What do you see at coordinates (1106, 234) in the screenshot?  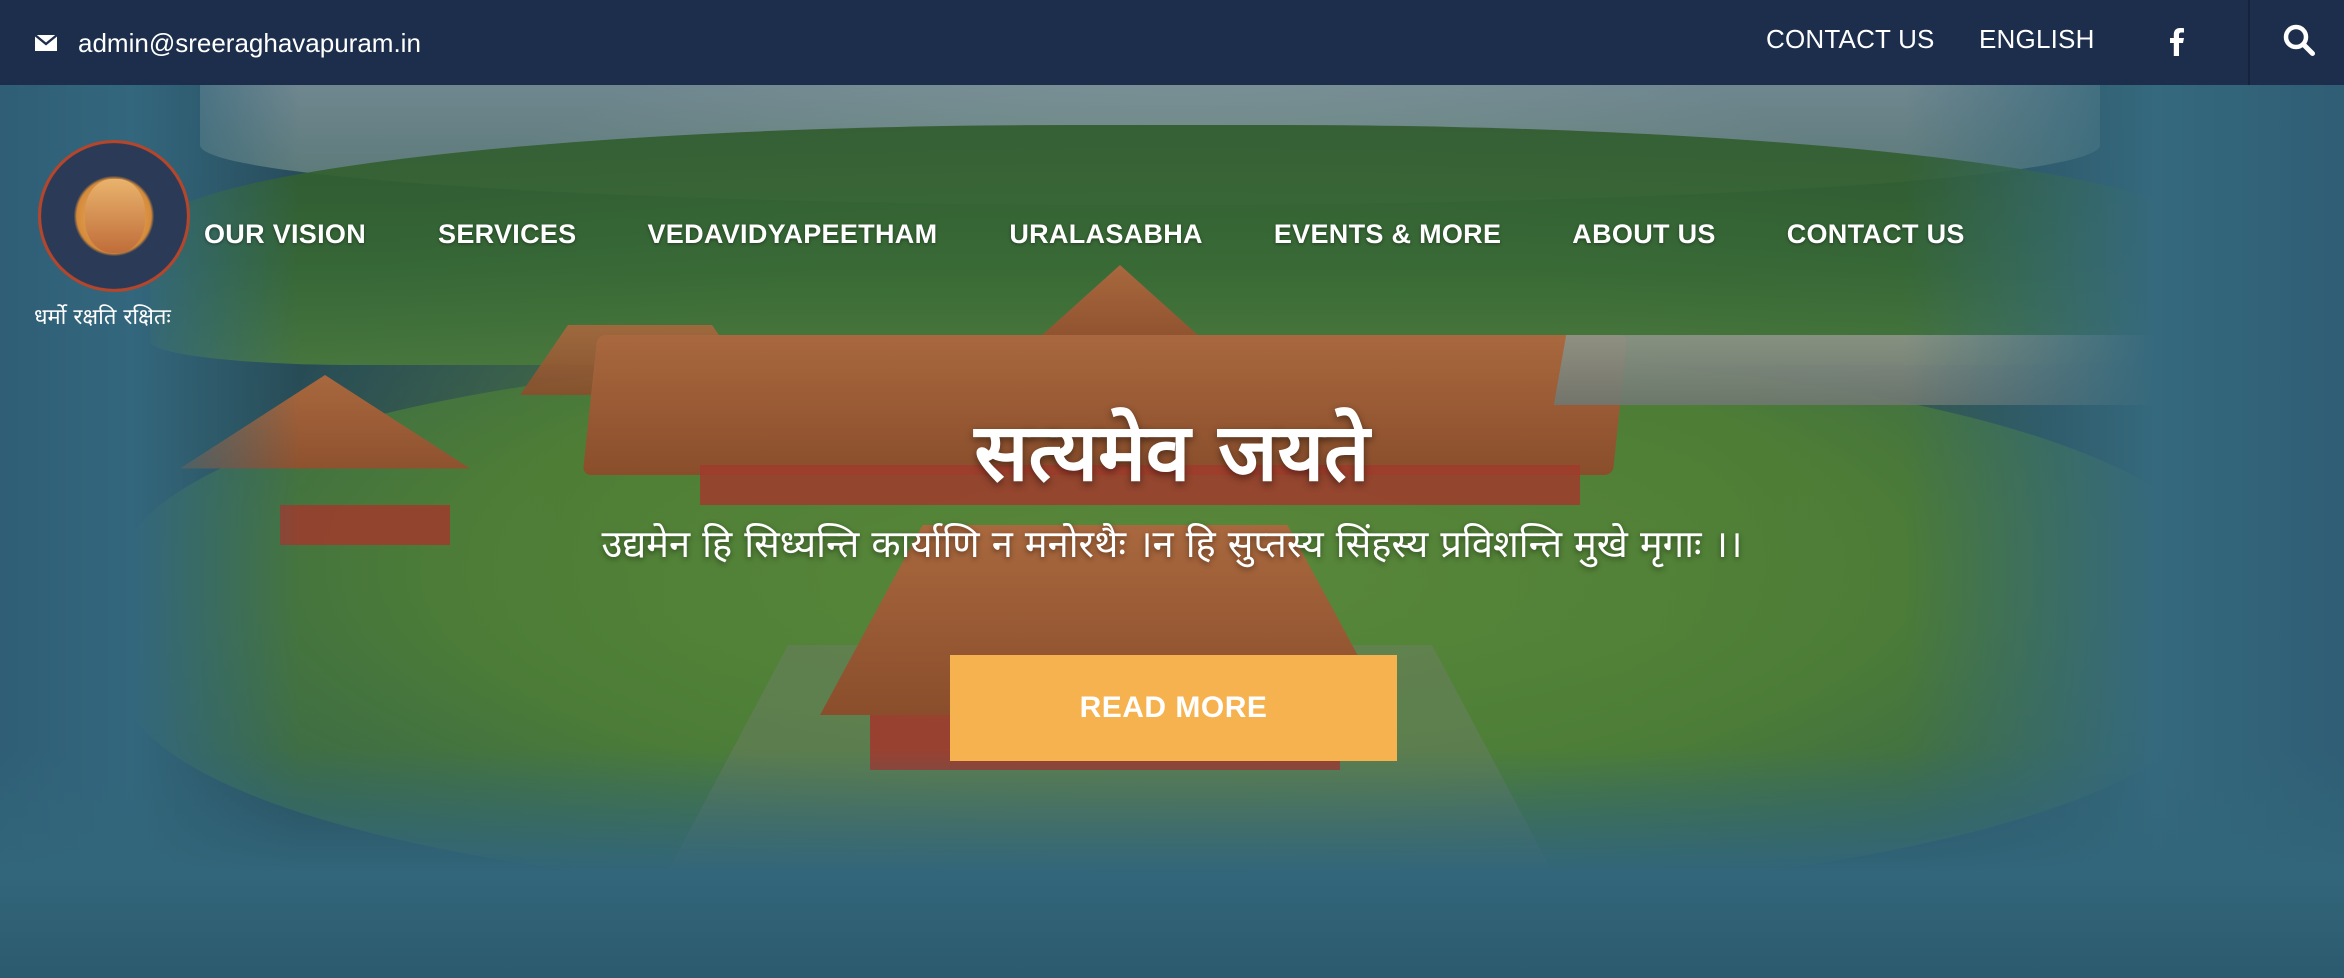 I see `nav-uralasabha: URALASABHA` at bounding box center [1106, 234].